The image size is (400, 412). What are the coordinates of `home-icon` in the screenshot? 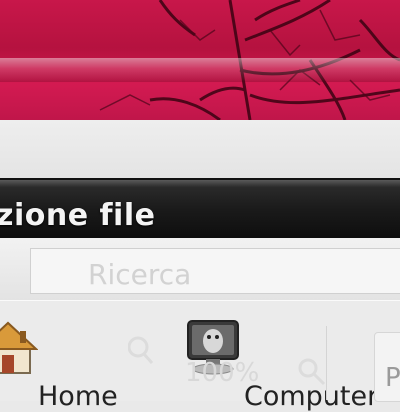 It's located at (19, 347).